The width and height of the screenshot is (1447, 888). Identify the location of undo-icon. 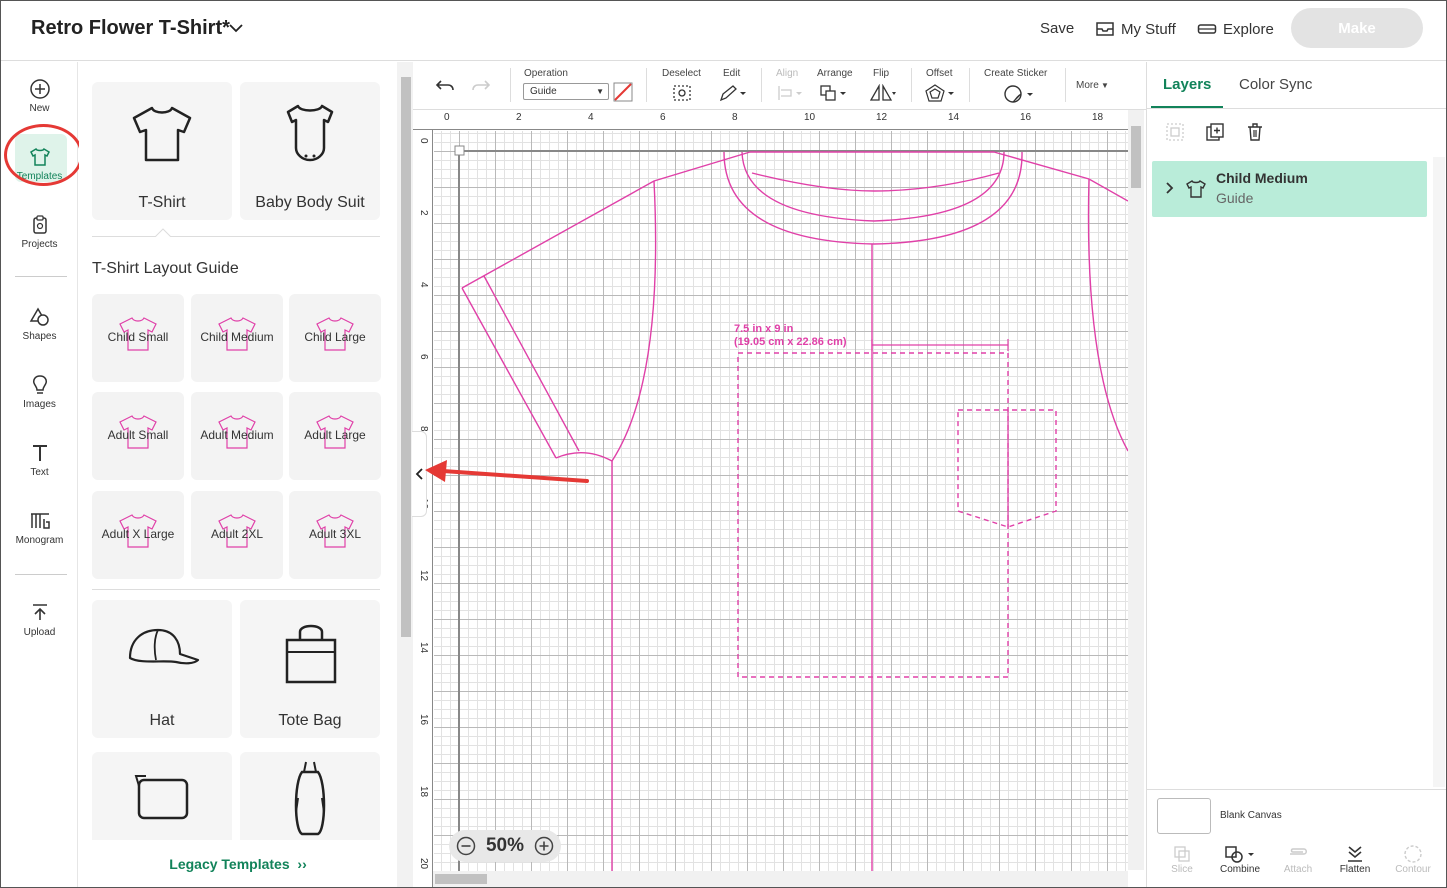
(445, 86).